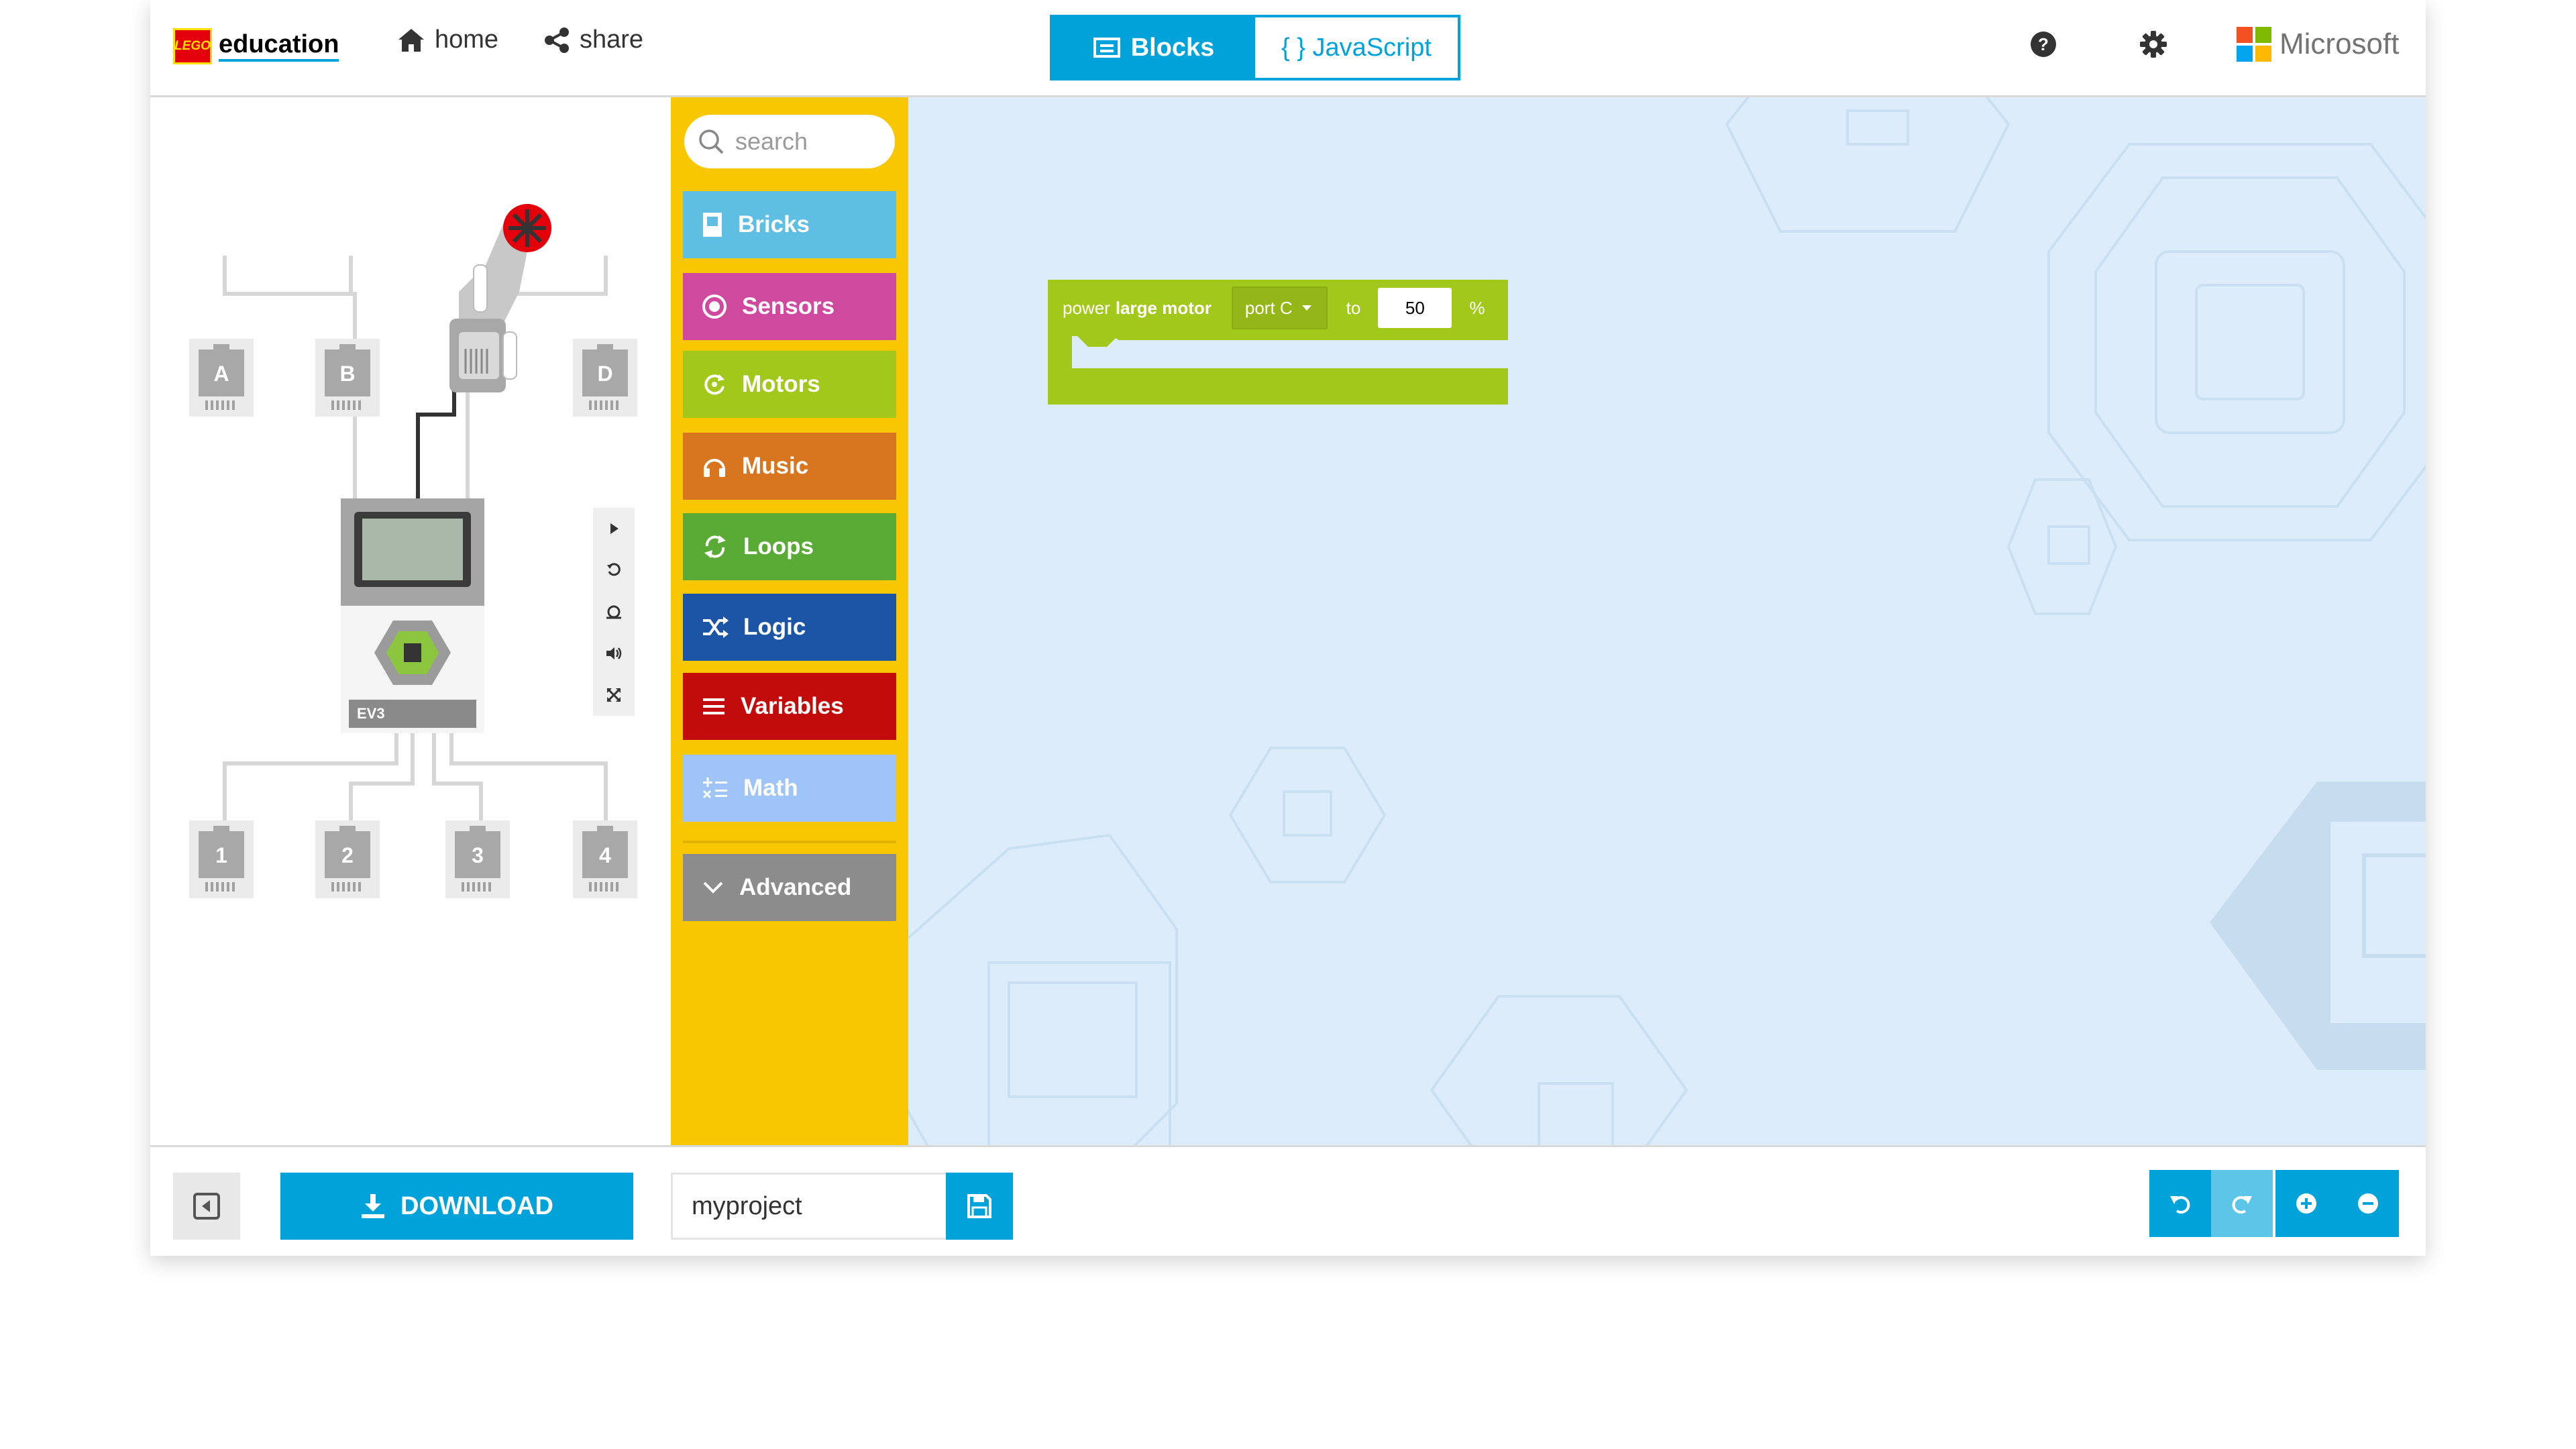  I want to click on shuffle-icon, so click(716, 627).